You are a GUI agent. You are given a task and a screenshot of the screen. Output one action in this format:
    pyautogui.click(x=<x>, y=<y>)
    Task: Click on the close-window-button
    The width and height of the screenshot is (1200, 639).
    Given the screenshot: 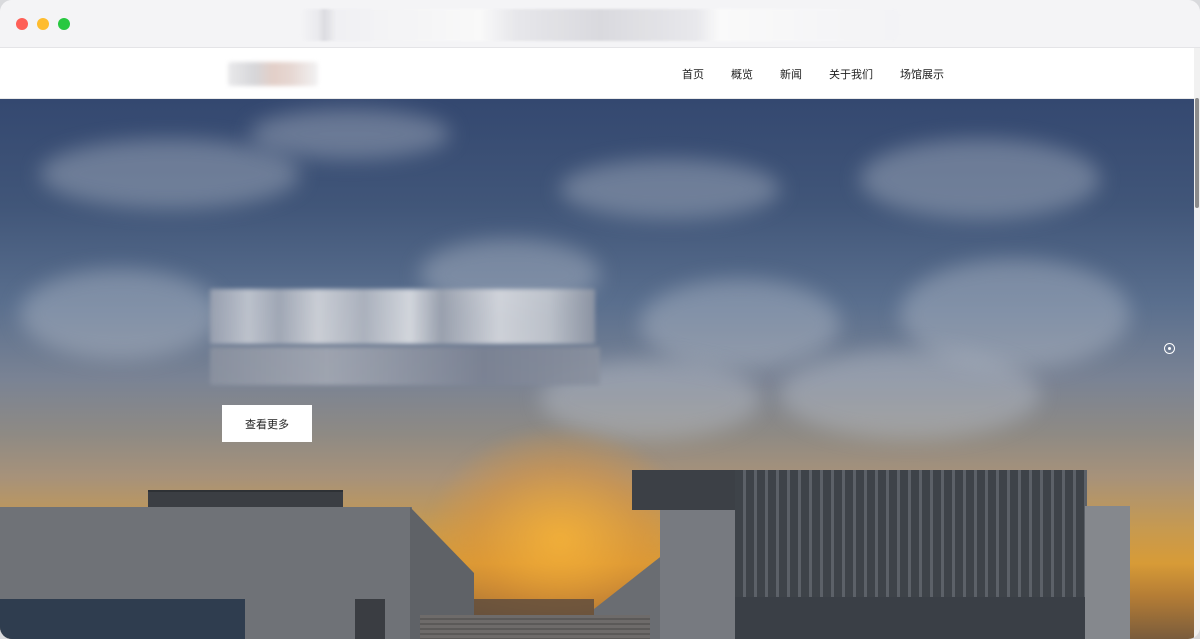 What is the action you would take?
    pyautogui.click(x=22, y=24)
    